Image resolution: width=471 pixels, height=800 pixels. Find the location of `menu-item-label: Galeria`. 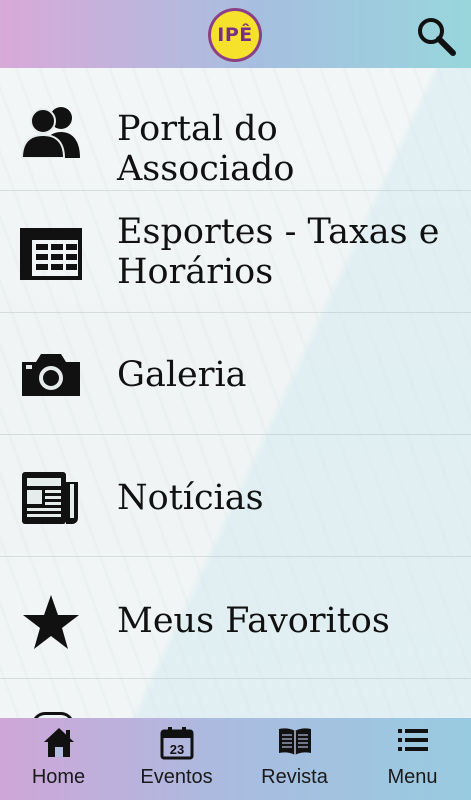

menu-item-label: Galeria is located at coordinates (182, 375).